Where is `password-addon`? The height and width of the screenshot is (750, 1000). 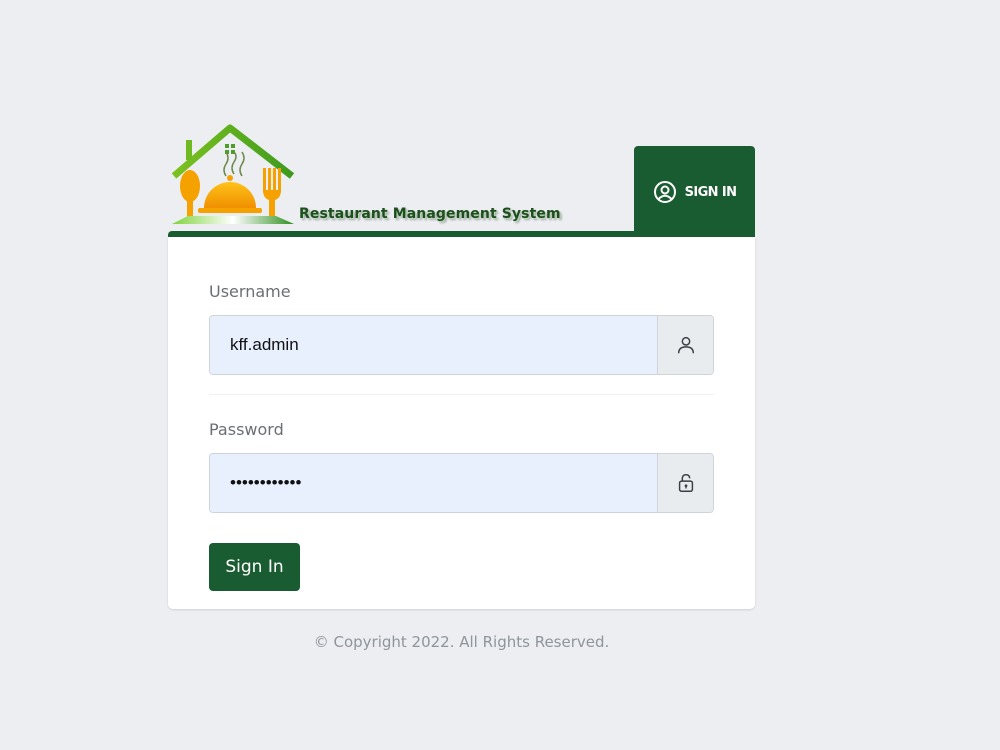 password-addon is located at coordinates (685, 483).